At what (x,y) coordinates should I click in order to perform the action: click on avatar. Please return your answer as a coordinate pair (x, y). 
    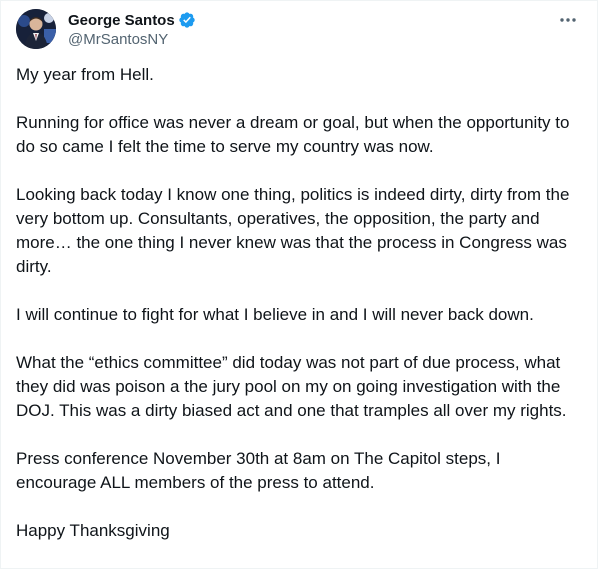
    Looking at the image, I should click on (36, 29).